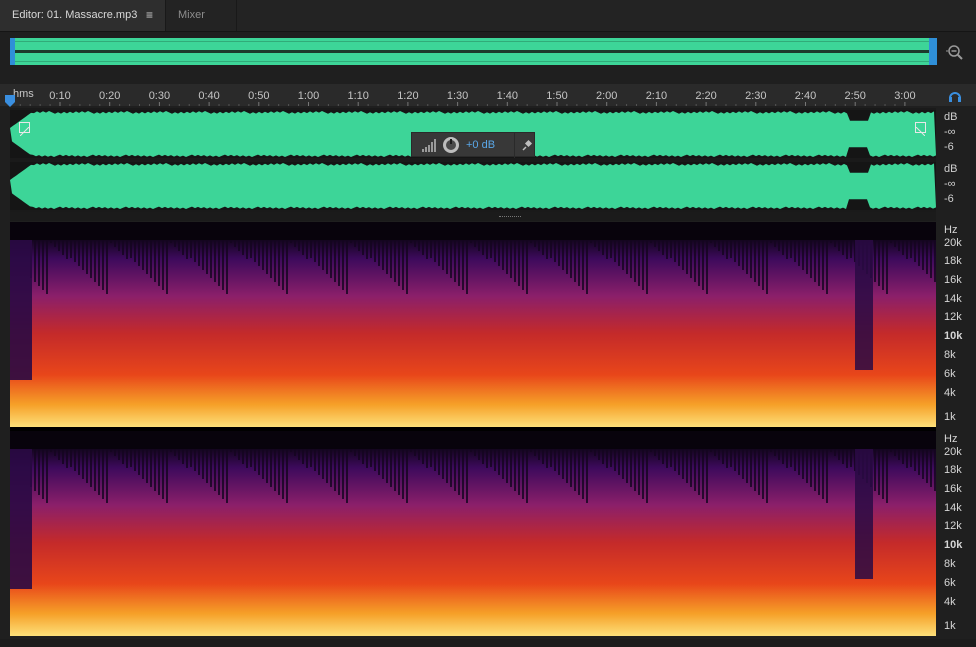 The width and height of the screenshot is (976, 647). Describe the element at coordinates (201, 15) in the screenshot. I see `tab-mixer: Mixer` at that location.